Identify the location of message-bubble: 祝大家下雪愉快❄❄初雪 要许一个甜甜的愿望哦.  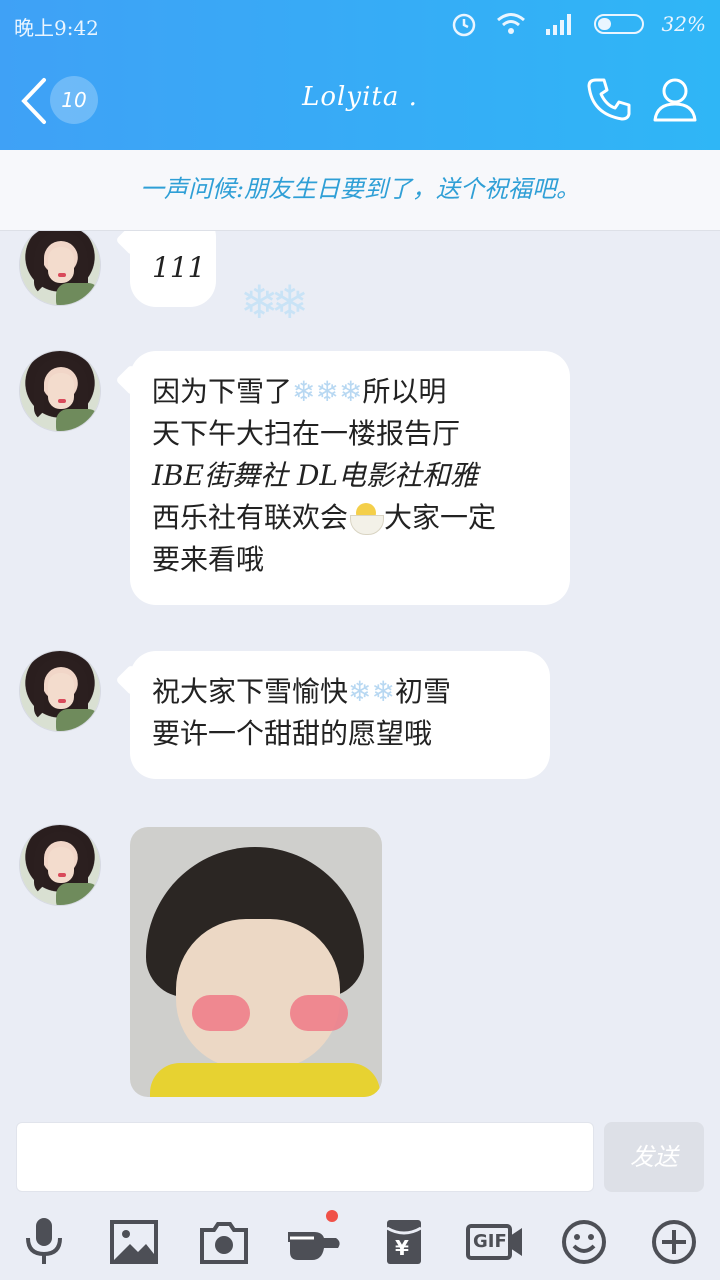
(340, 715).